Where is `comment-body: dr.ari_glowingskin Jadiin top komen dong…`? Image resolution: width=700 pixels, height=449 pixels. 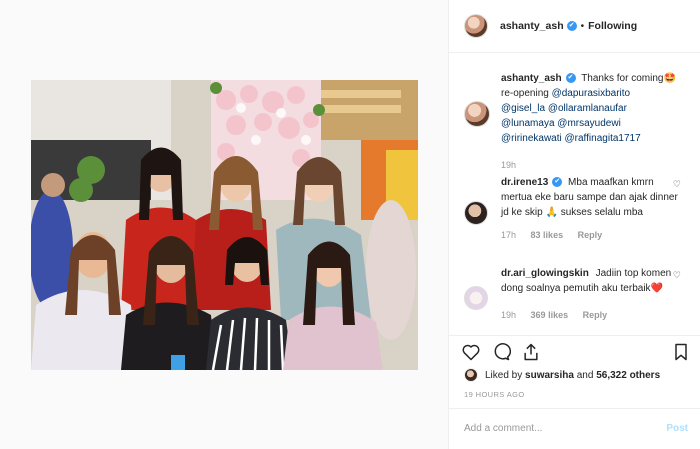 comment-body: dr.ari_glowingskin Jadiin top komen dong… is located at coordinates (591, 294).